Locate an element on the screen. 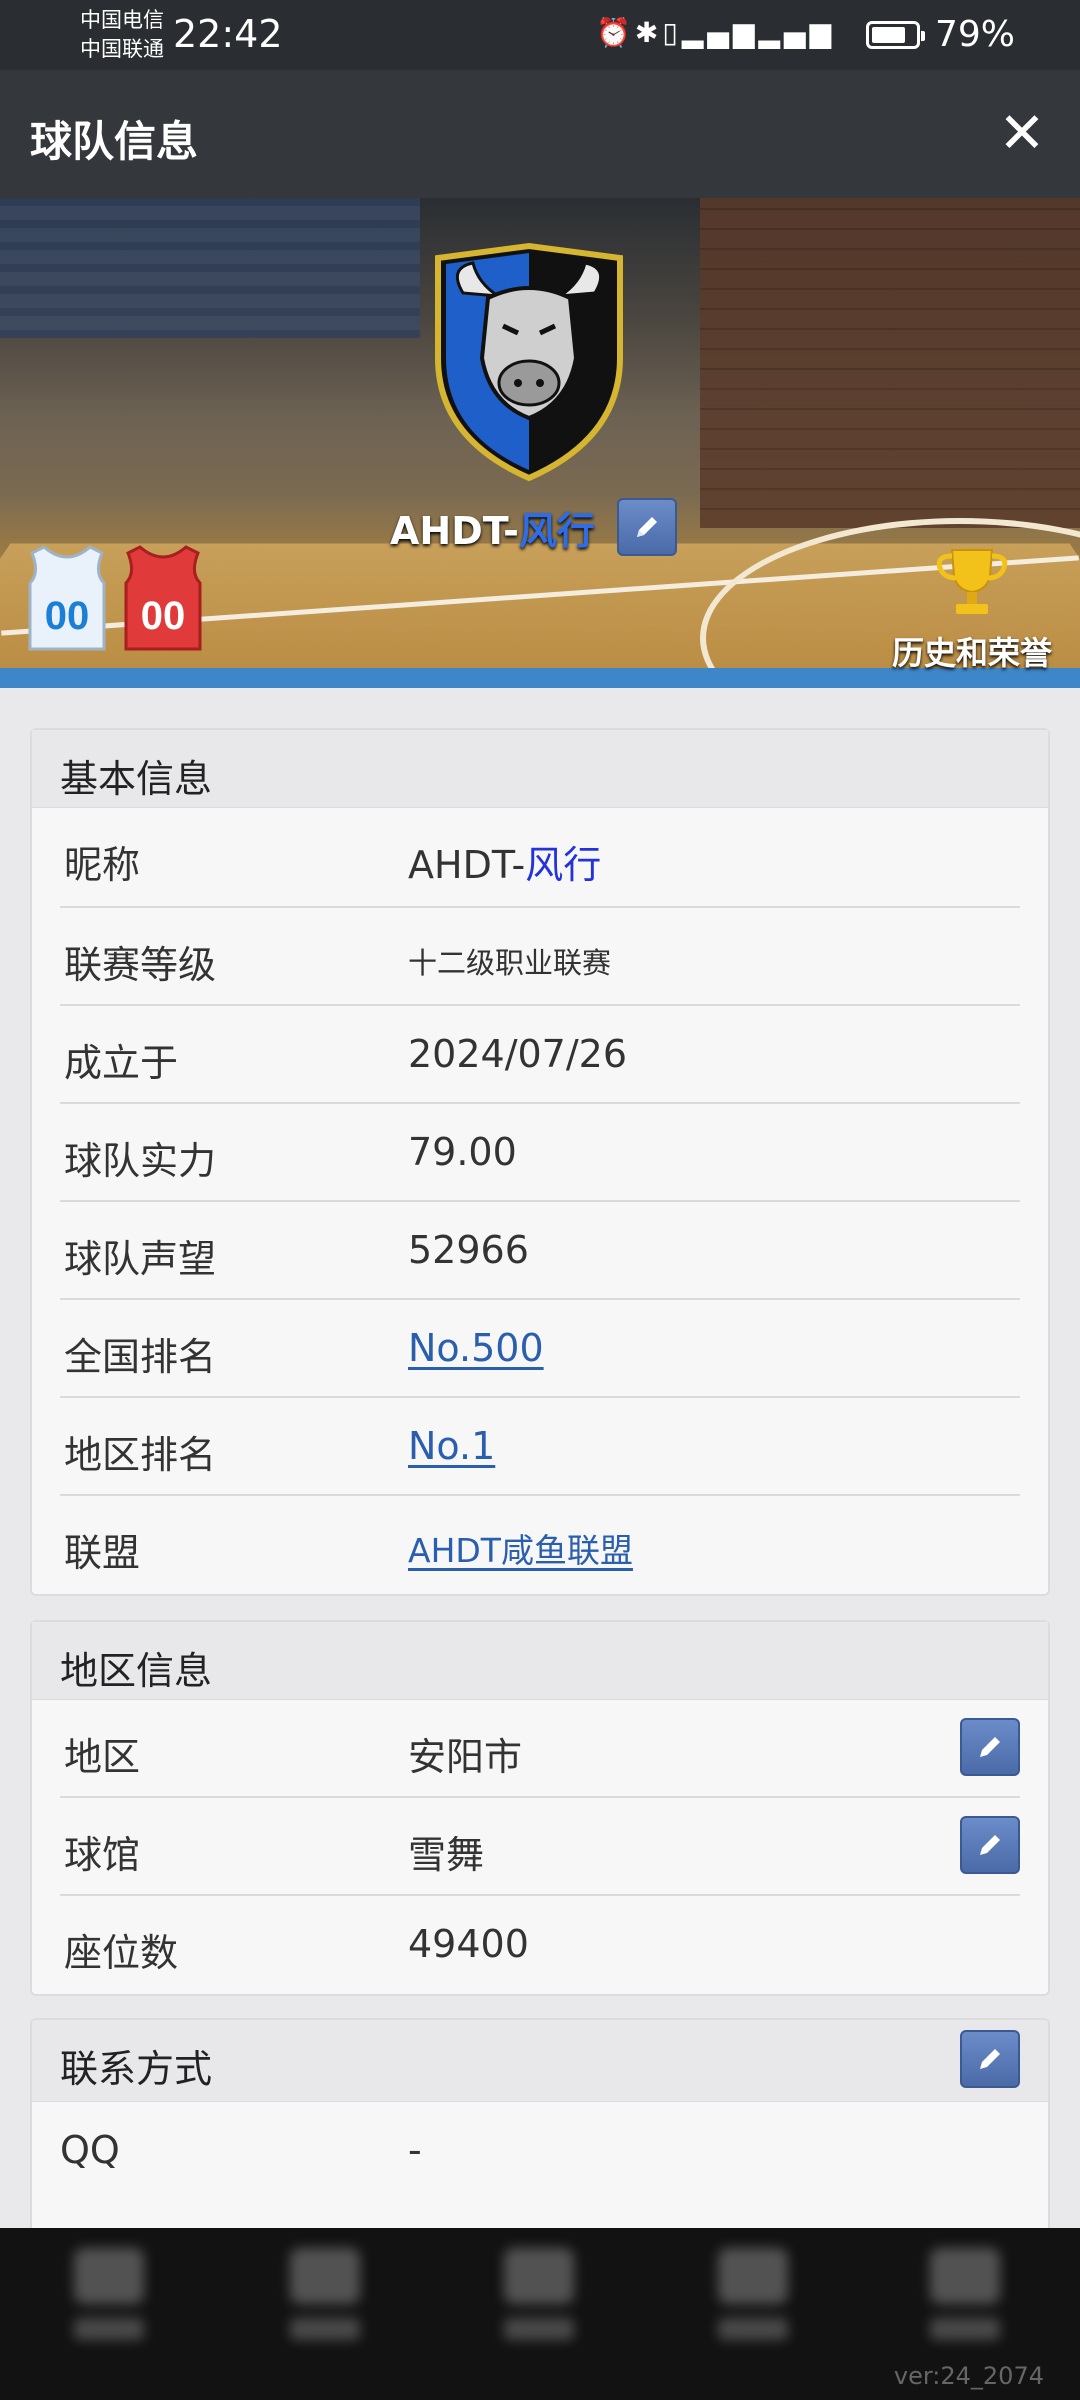 Image resolution: width=1080 pixels, height=2400 pixels. version-label: ver:24_2074 is located at coordinates (968, 2376).